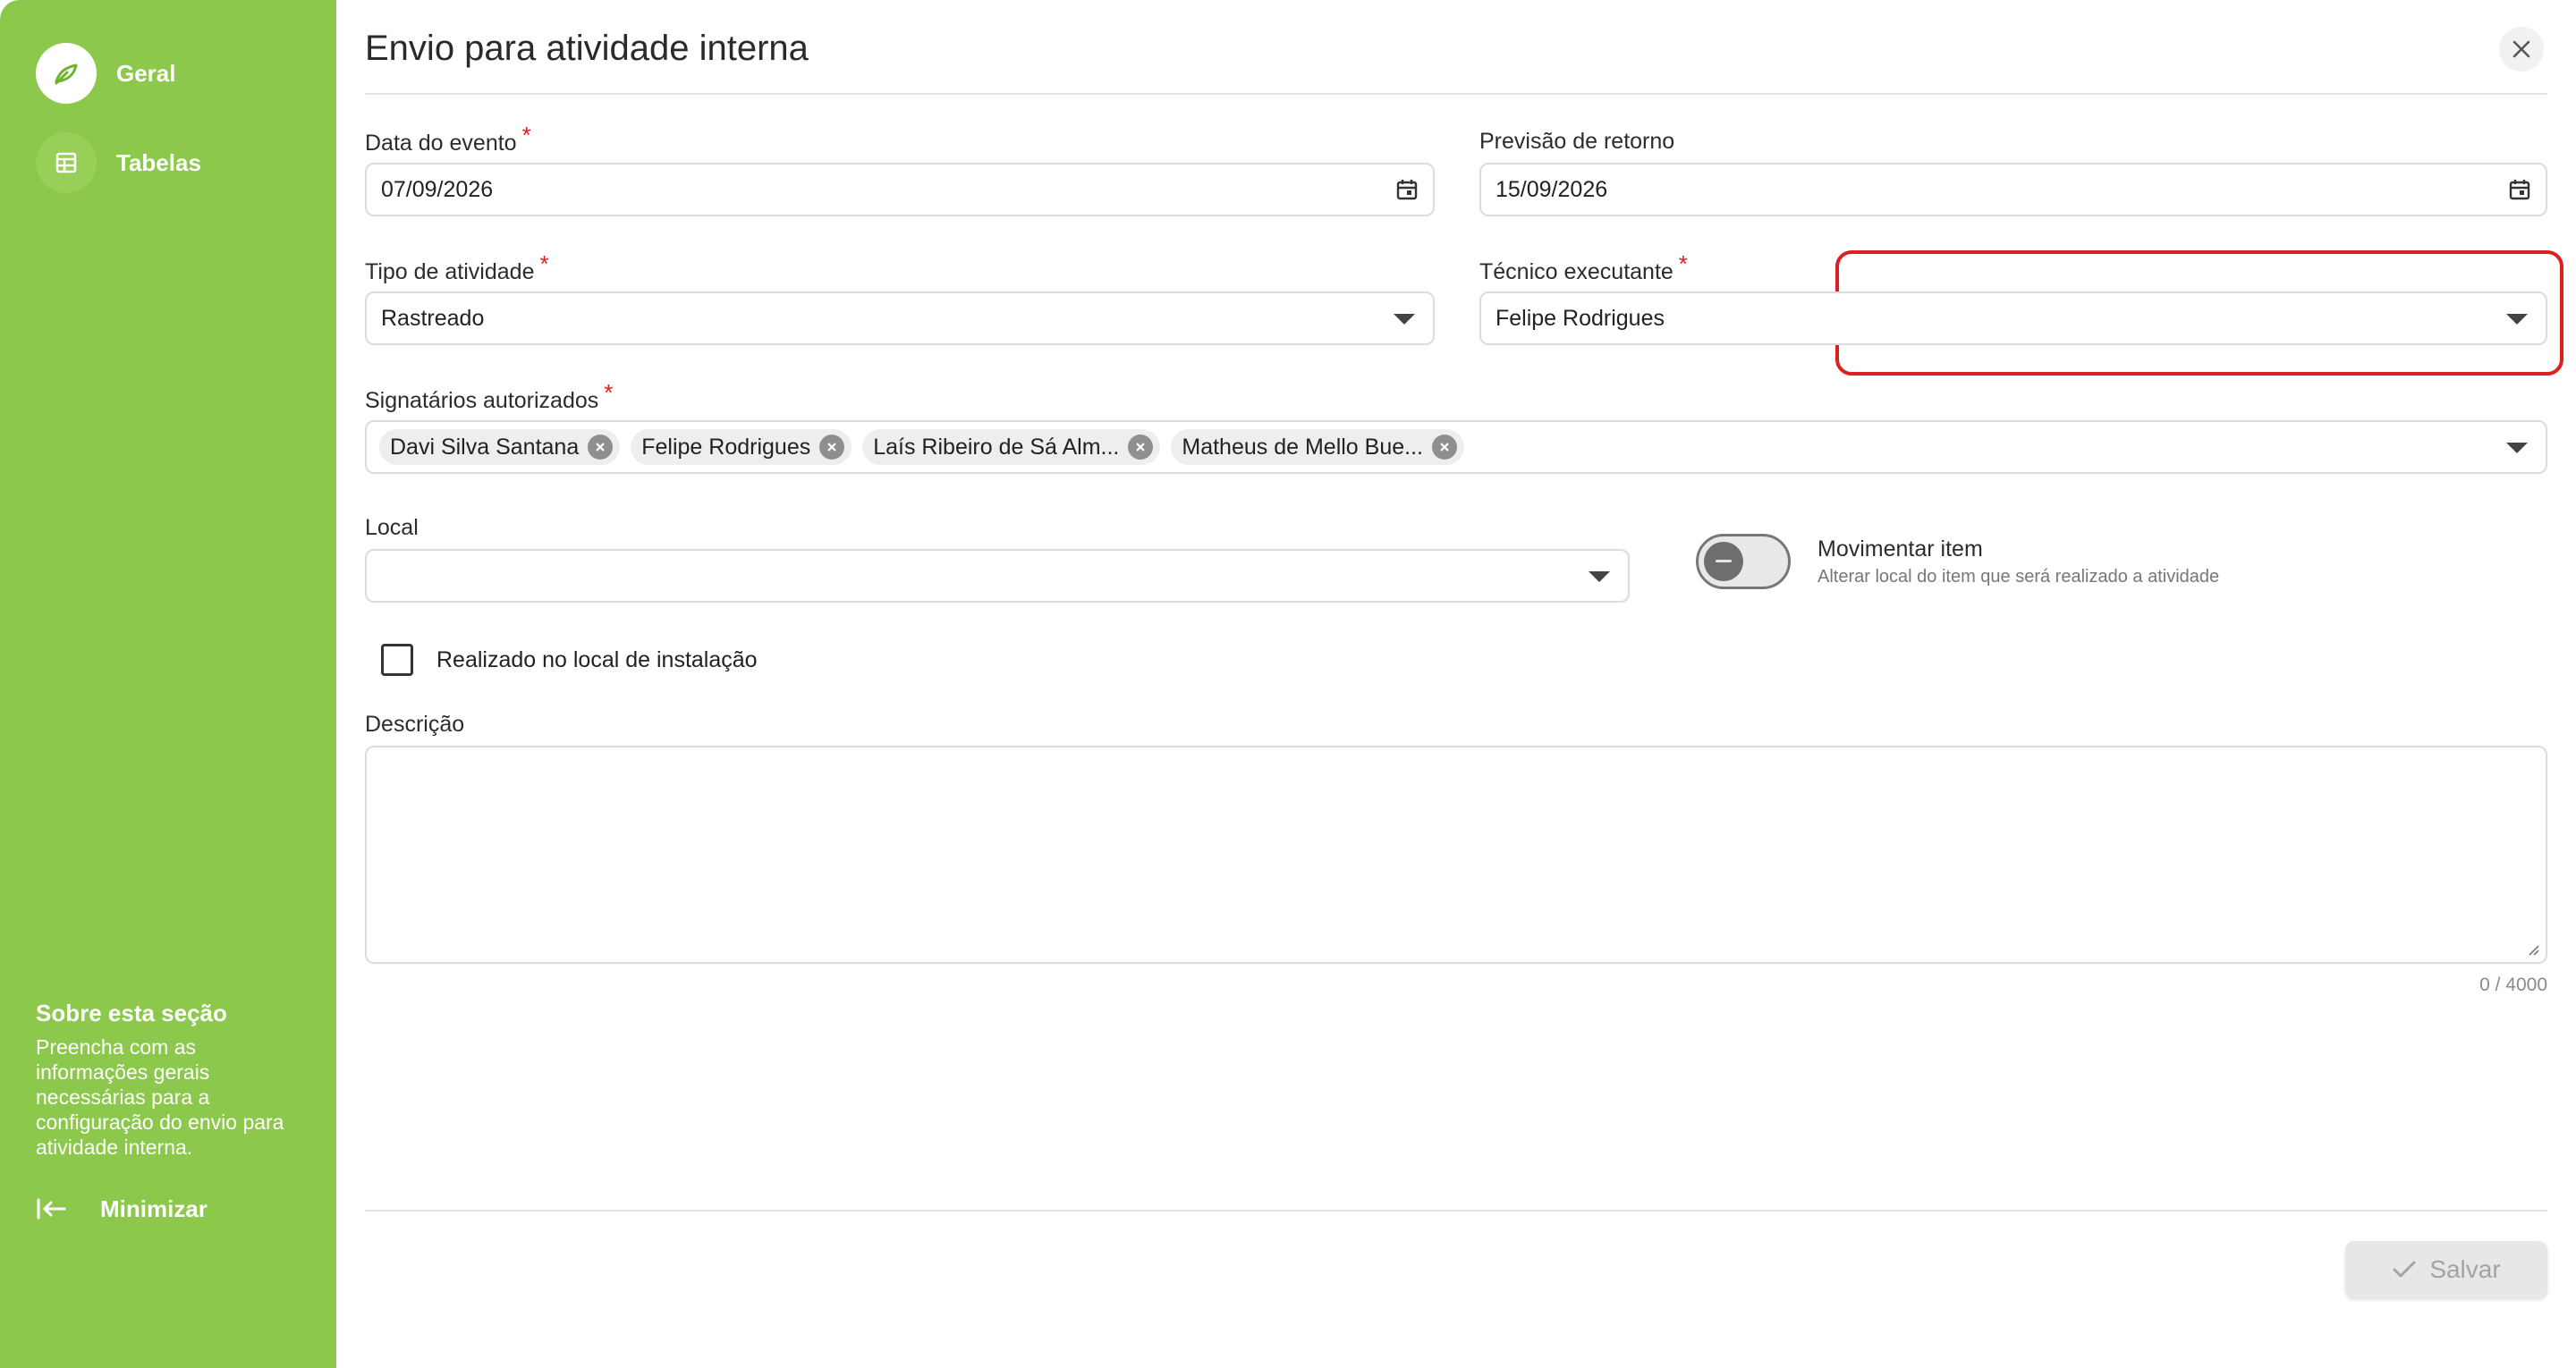 Image resolution: width=2576 pixels, height=1368 pixels. I want to click on close-button, so click(2521, 49).